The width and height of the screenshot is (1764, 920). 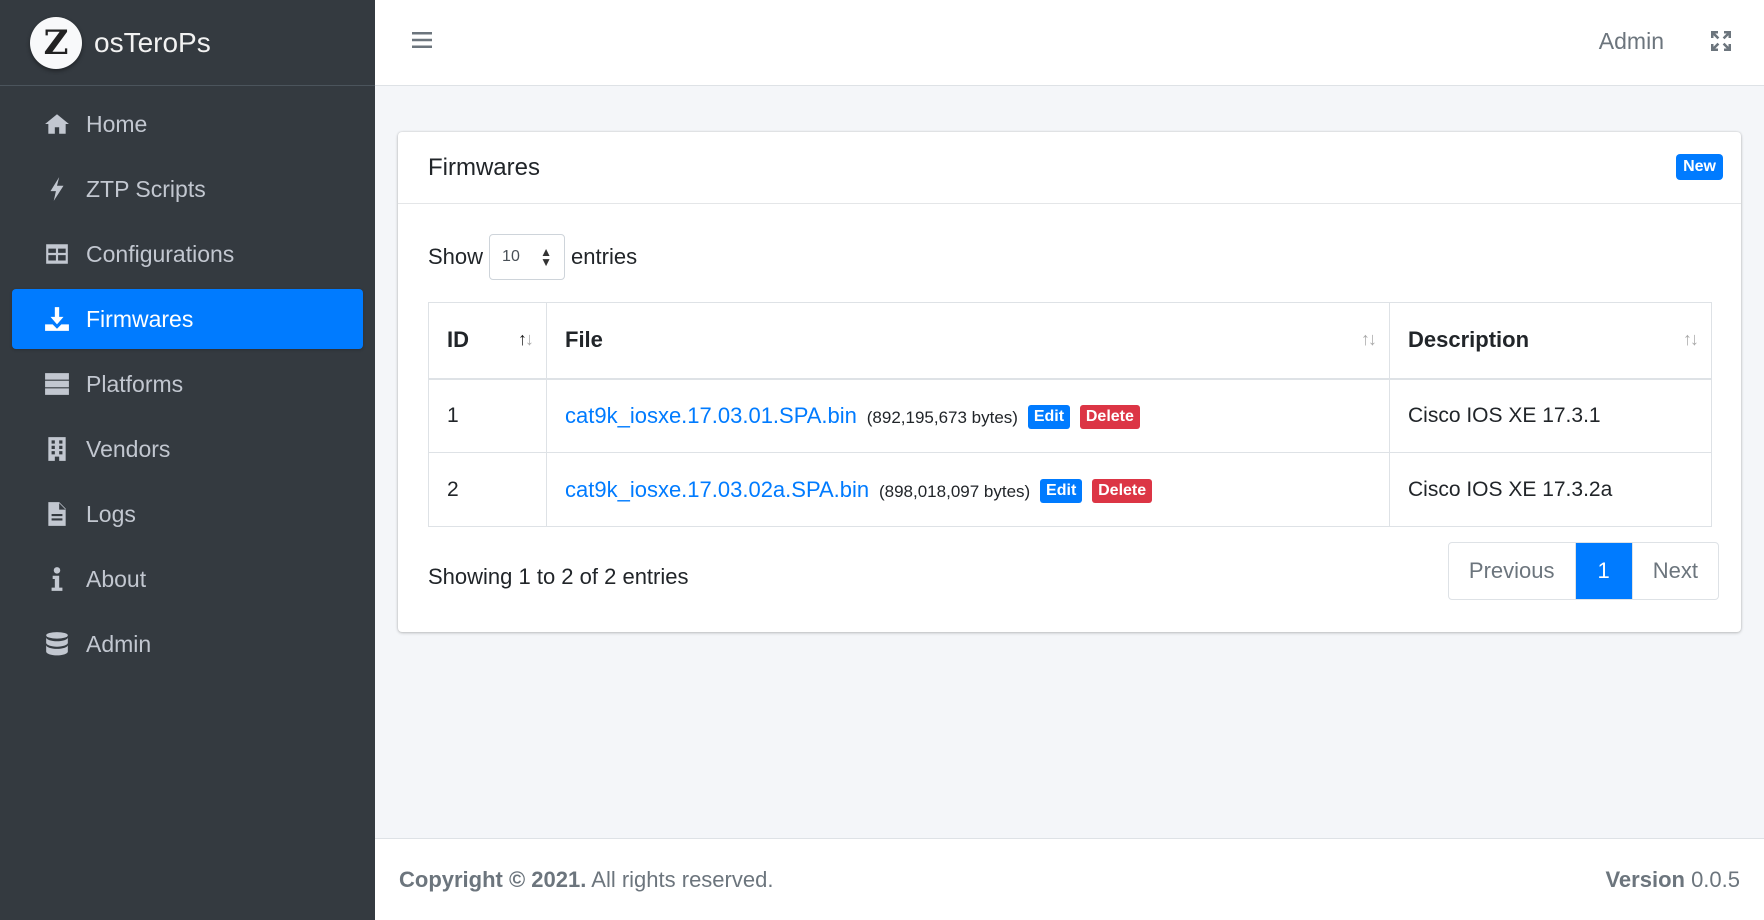 I want to click on sidebar-item-label: Admin, so click(x=119, y=643).